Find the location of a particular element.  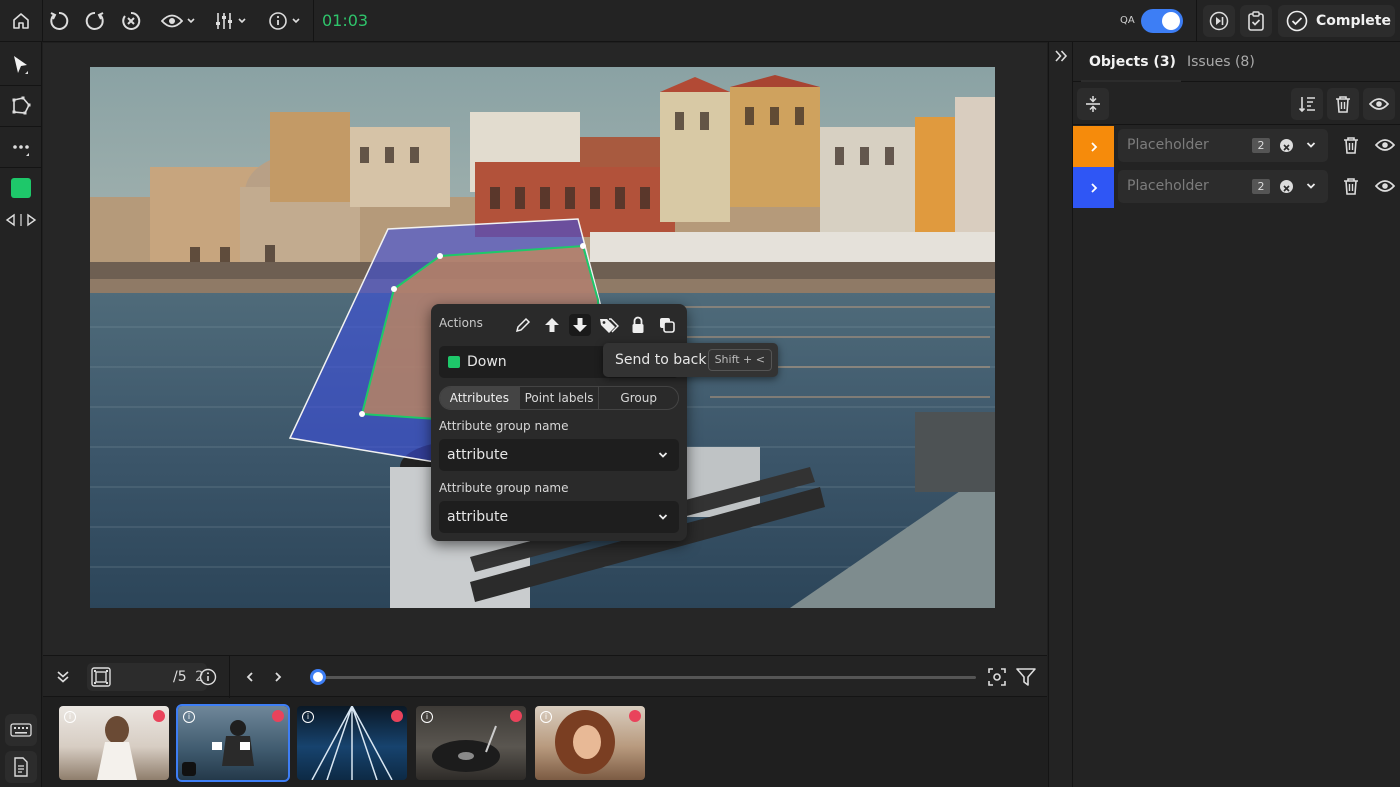

keyboard-icon is located at coordinates (21, 730).